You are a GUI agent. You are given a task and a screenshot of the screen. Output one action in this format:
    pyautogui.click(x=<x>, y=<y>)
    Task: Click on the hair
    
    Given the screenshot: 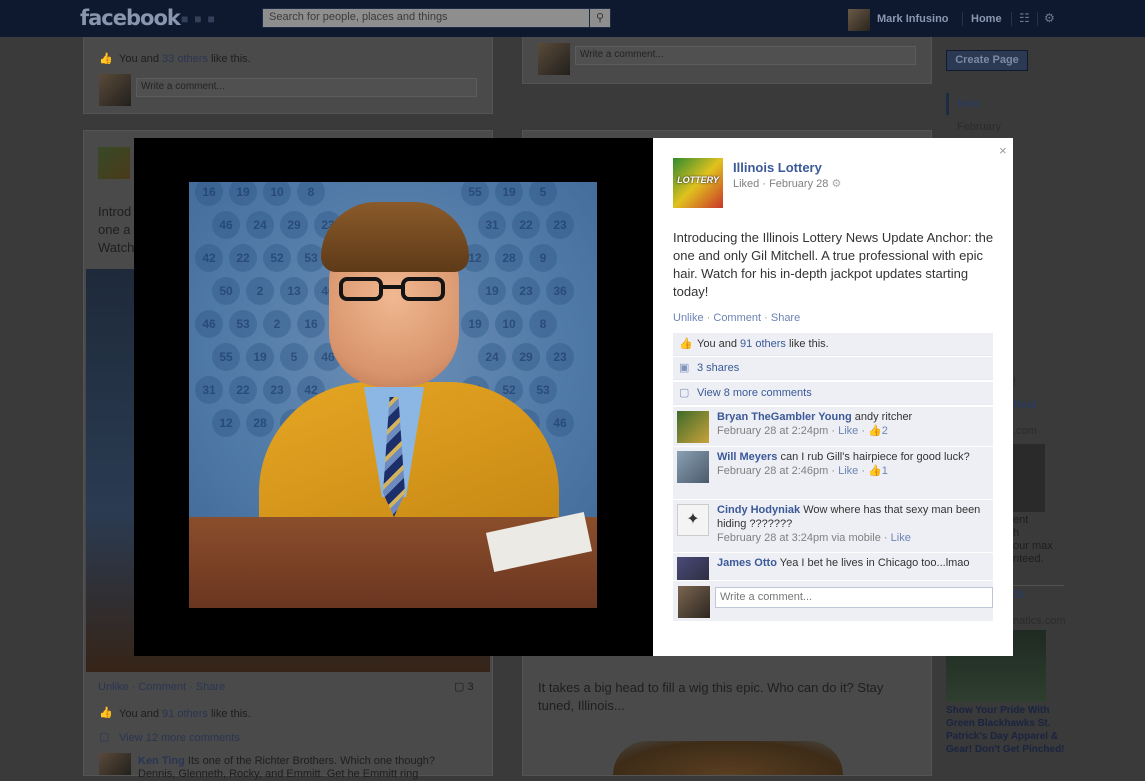 What is the action you would take?
    pyautogui.click(x=395, y=237)
    